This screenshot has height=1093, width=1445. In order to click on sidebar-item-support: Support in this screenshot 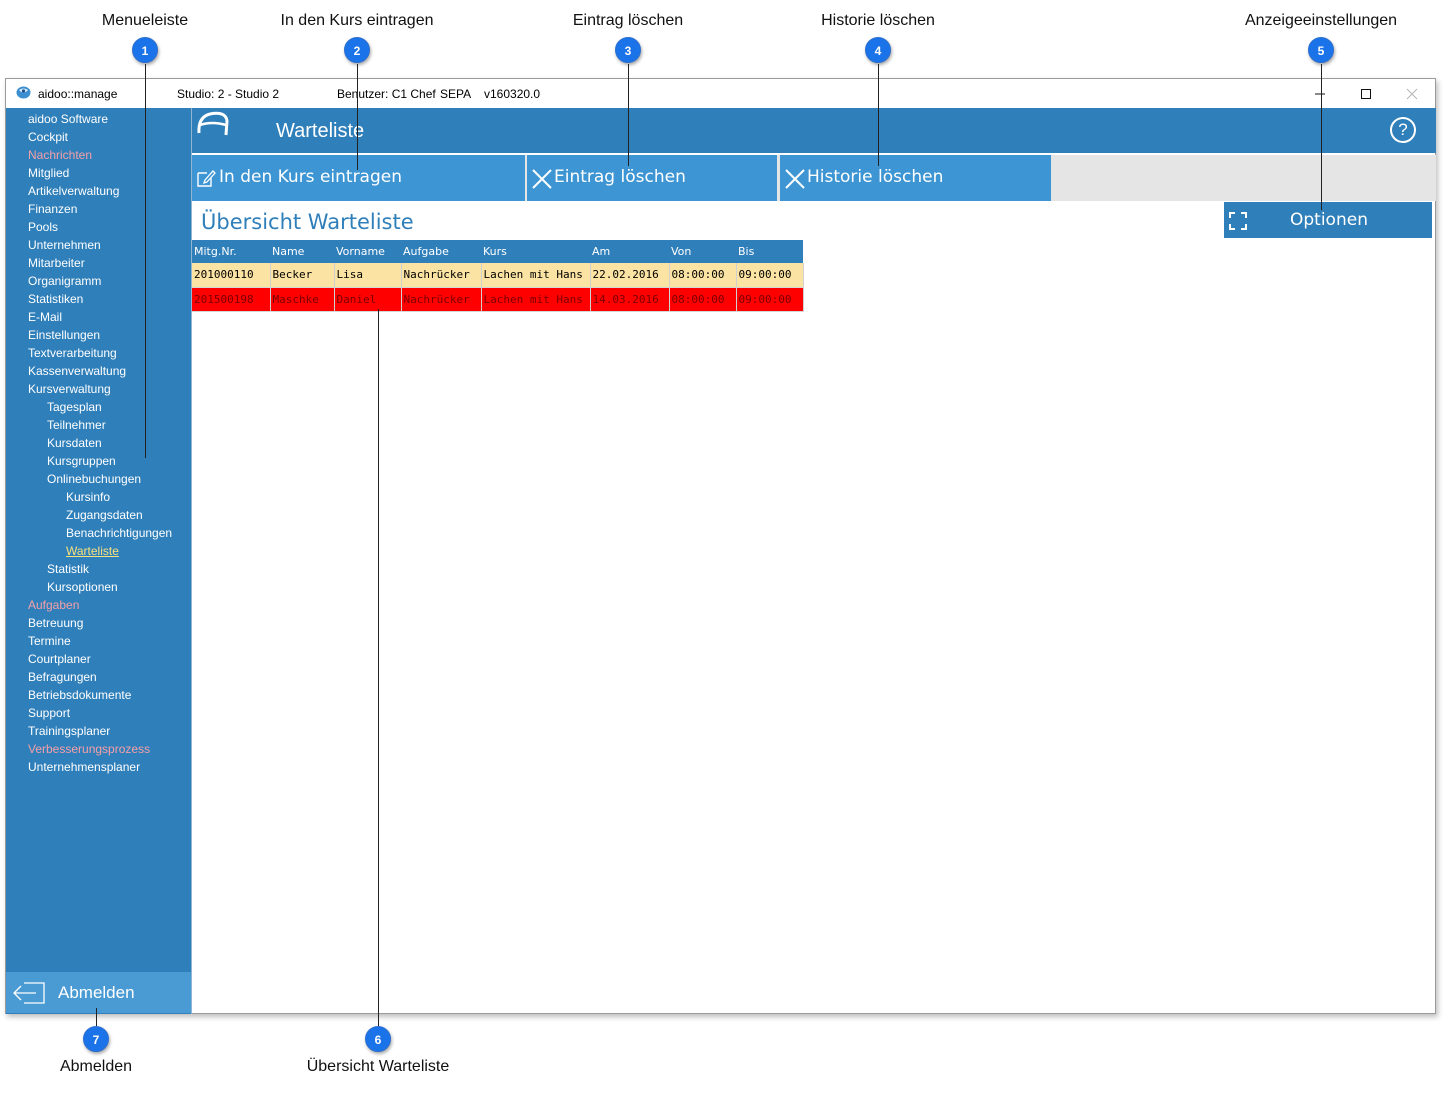, I will do `click(98, 713)`.